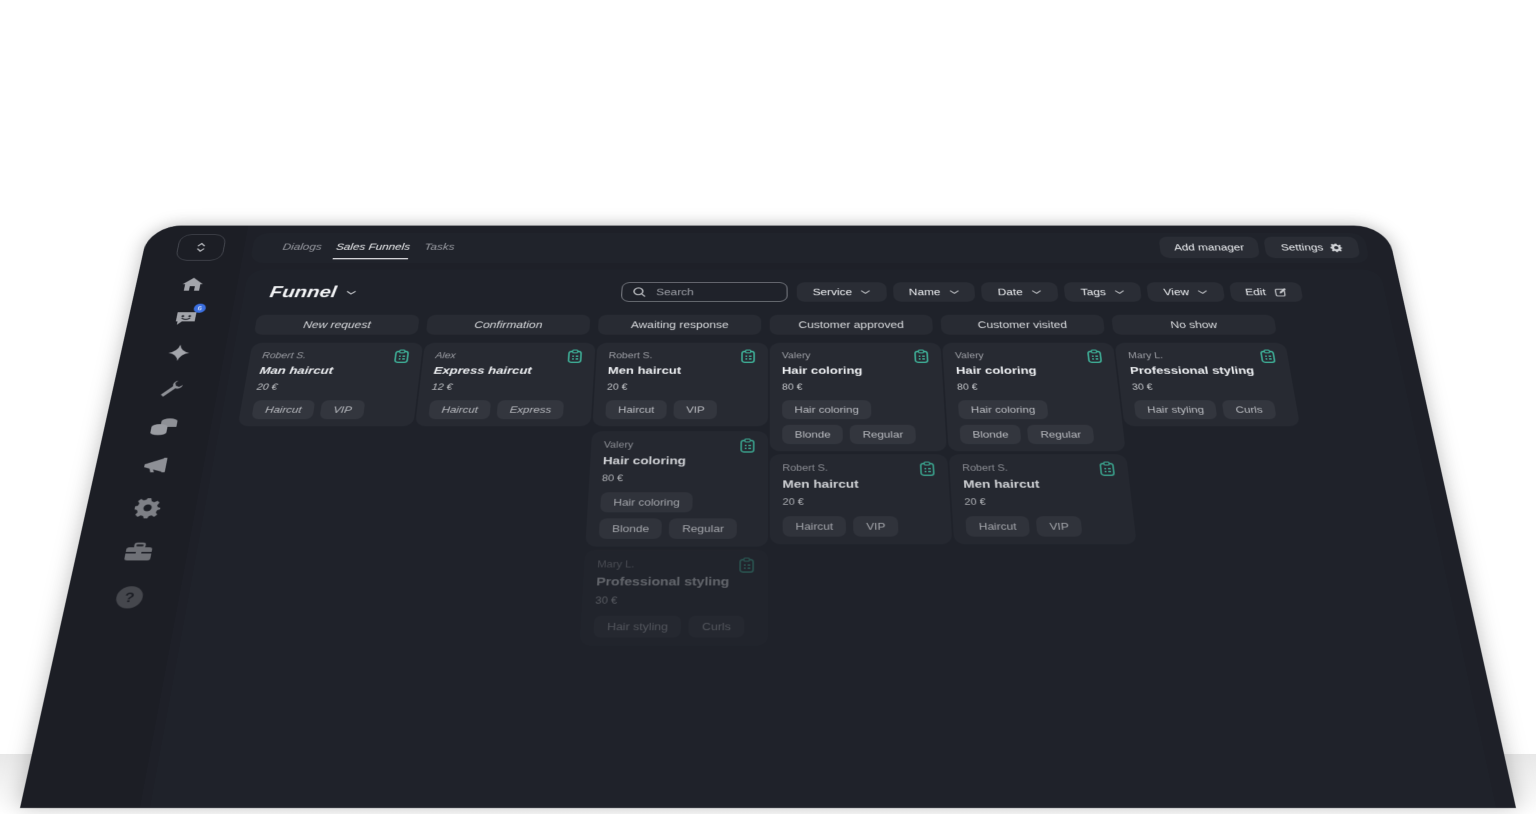 The image size is (1536, 814). Describe the element at coordinates (372, 247) in the screenshot. I see `tab-sales-funnels: Sales Funnels` at that location.